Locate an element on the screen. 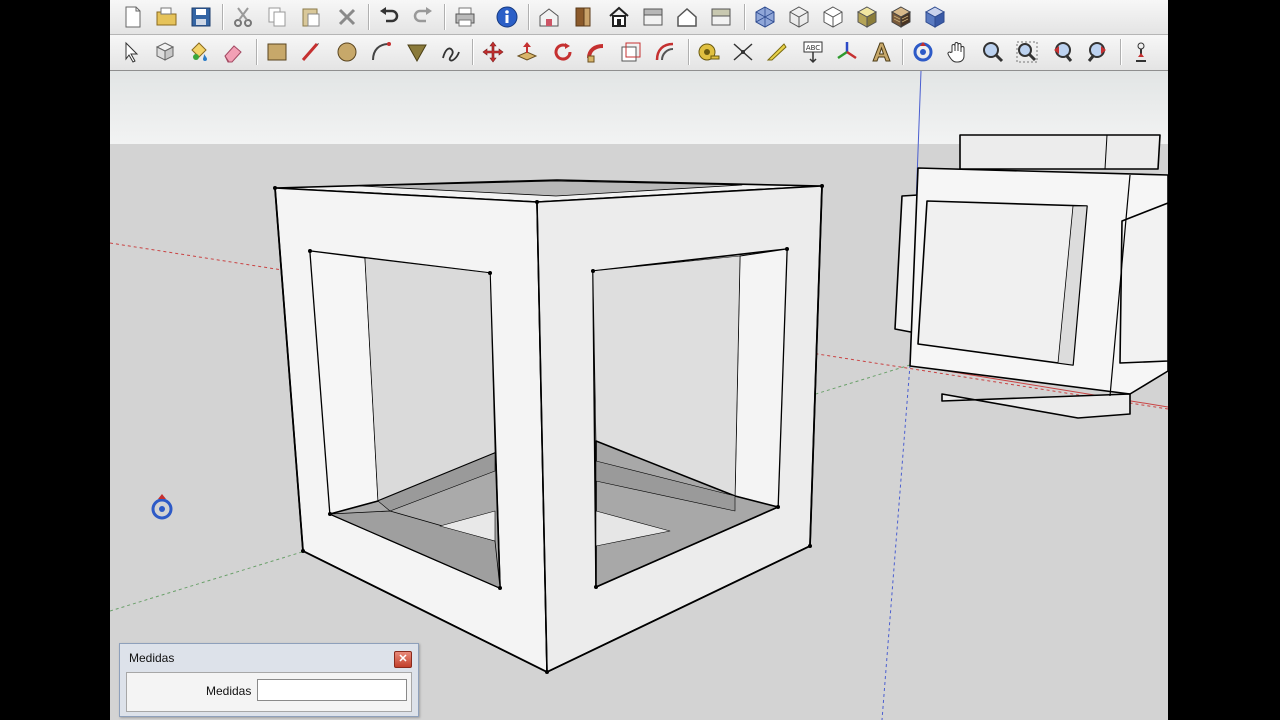 Image resolution: width=1280 pixels, height=720 pixels. make-component-icon is located at coordinates (165, 52).